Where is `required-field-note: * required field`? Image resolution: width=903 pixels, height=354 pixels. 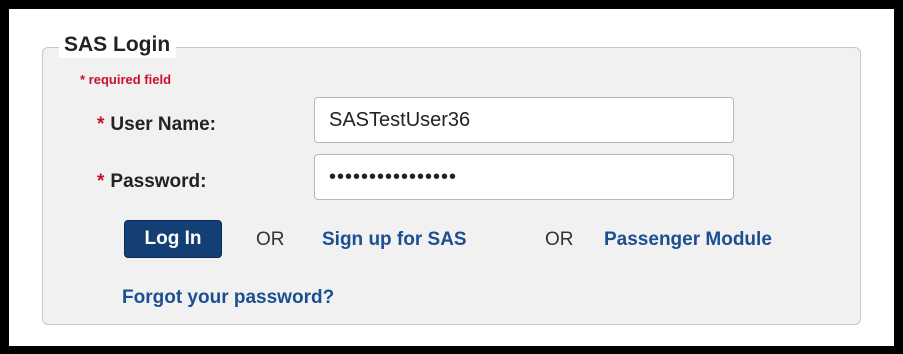 required-field-note: * required field is located at coordinates (126, 79).